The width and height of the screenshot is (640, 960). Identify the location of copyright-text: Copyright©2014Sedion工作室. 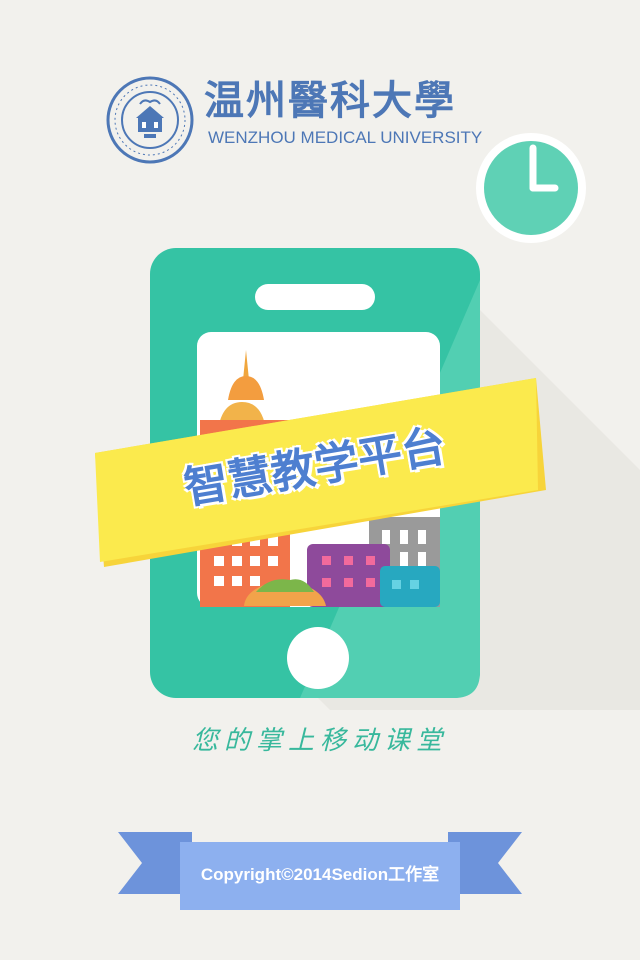
(320, 874).